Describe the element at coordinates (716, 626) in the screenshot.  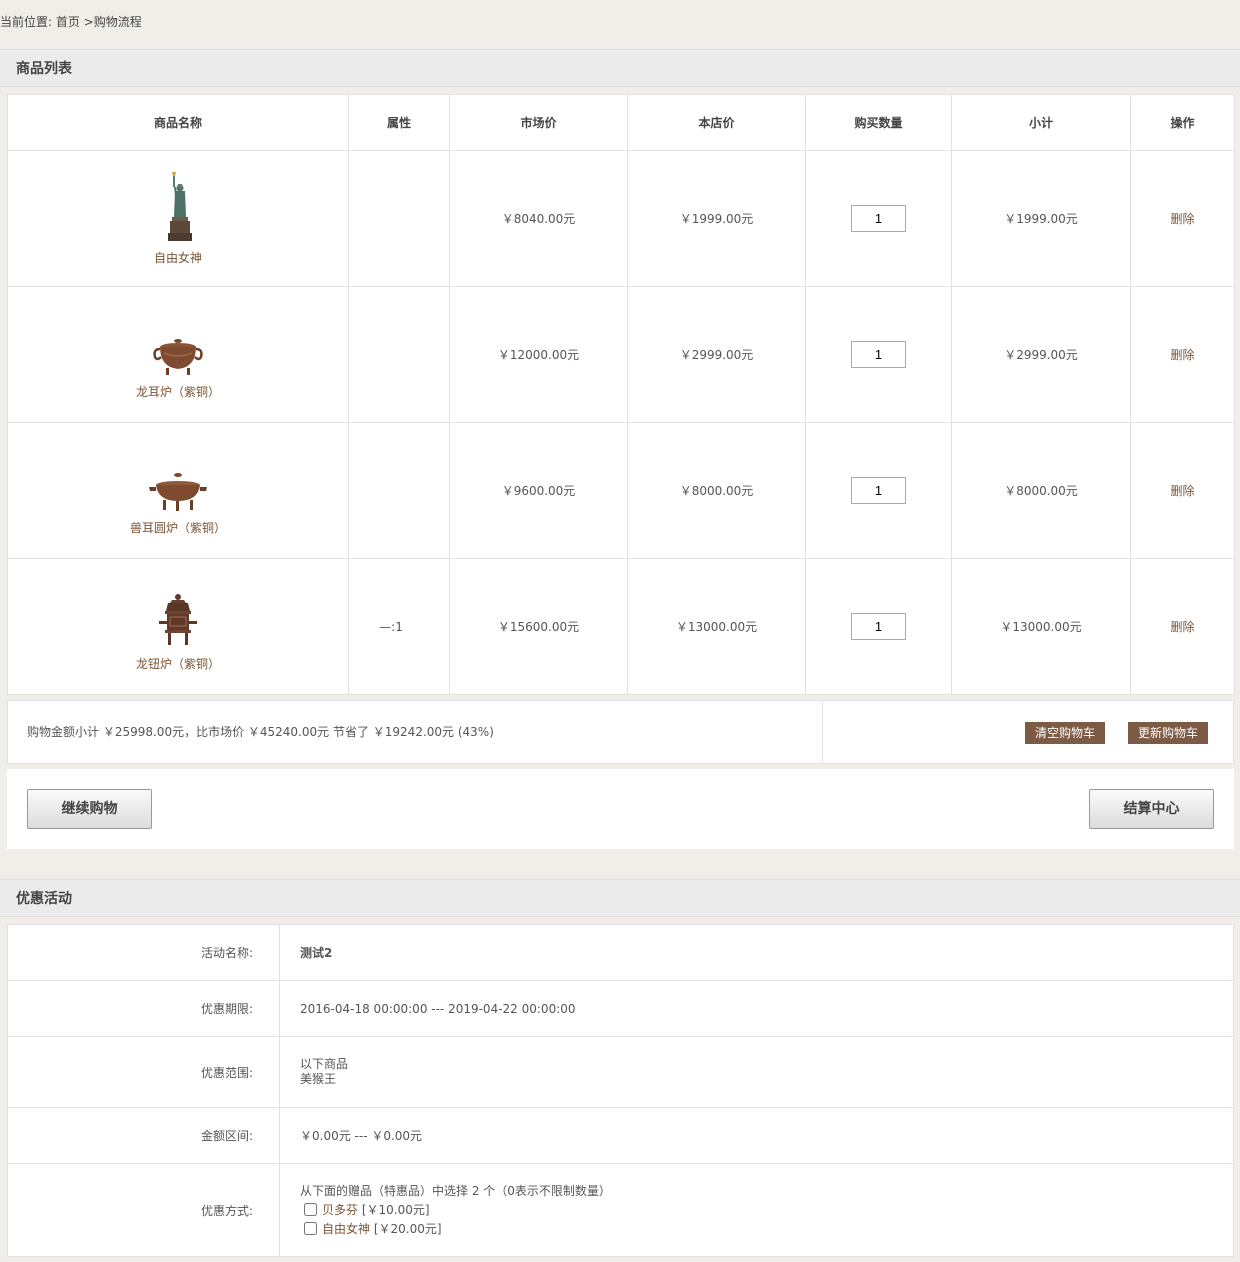
I see `shop-price-cell: ￥13000.00元` at that location.